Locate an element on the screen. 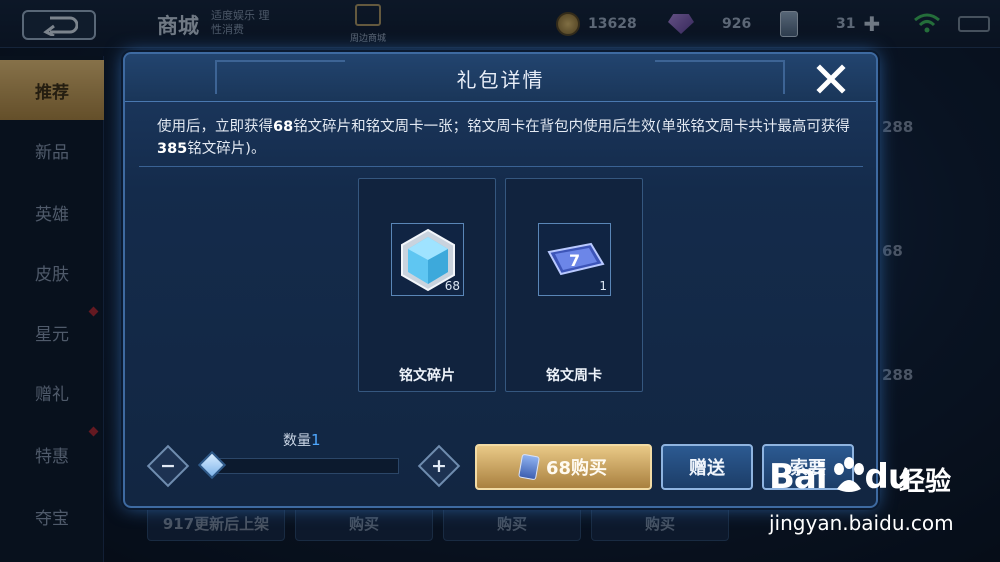 The image size is (1000, 562). gift-button-label: 赠送 is located at coordinates (707, 468).